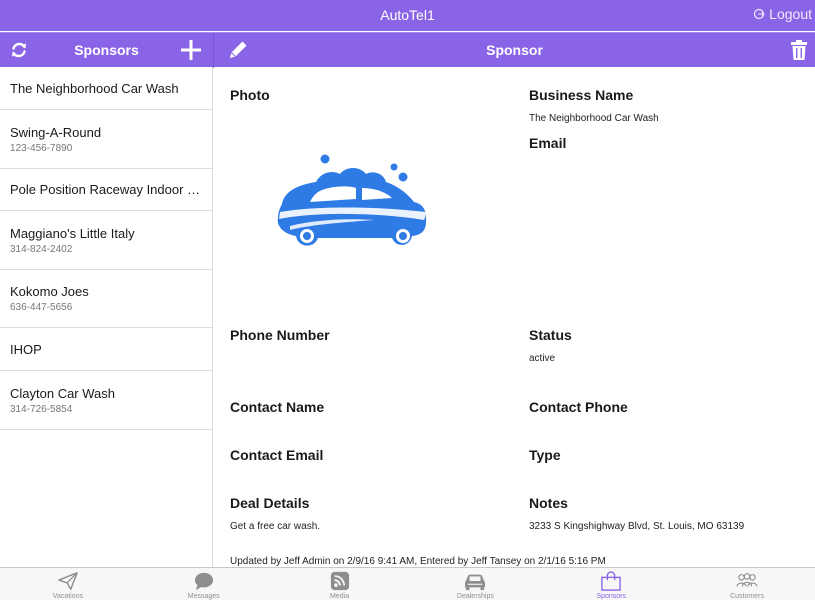 The width and height of the screenshot is (815, 600). I want to click on tab-label: Vacations, so click(68, 596).